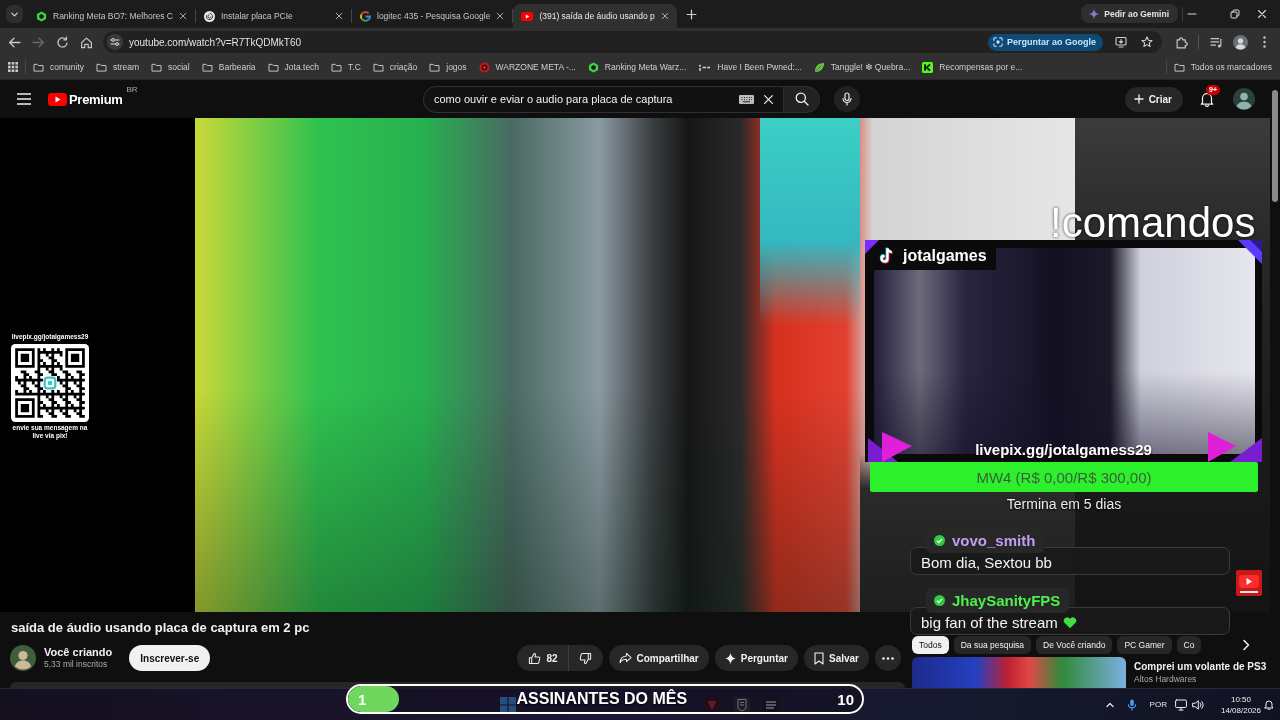 The image size is (1280, 720). What do you see at coordinates (228, 67) in the screenshot?
I see `bookmark-folder: Barbearia` at bounding box center [228, 67].